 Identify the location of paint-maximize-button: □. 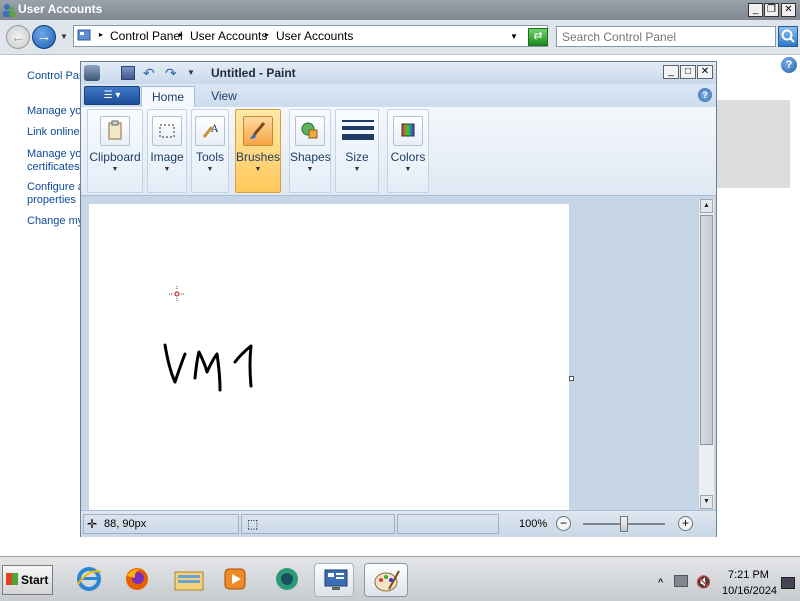
(688, 72).